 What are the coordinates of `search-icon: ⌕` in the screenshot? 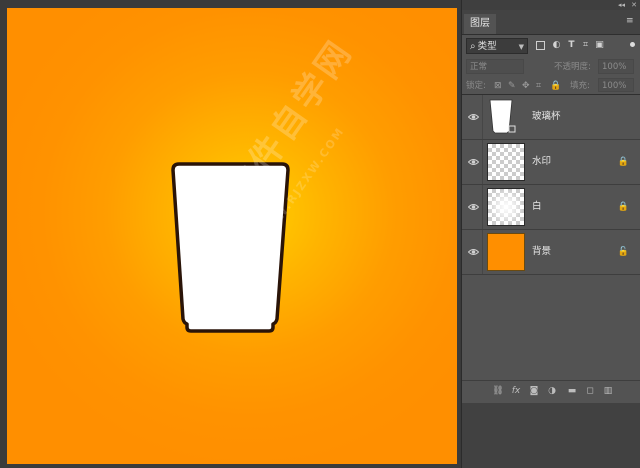 It's located at (473, 46).